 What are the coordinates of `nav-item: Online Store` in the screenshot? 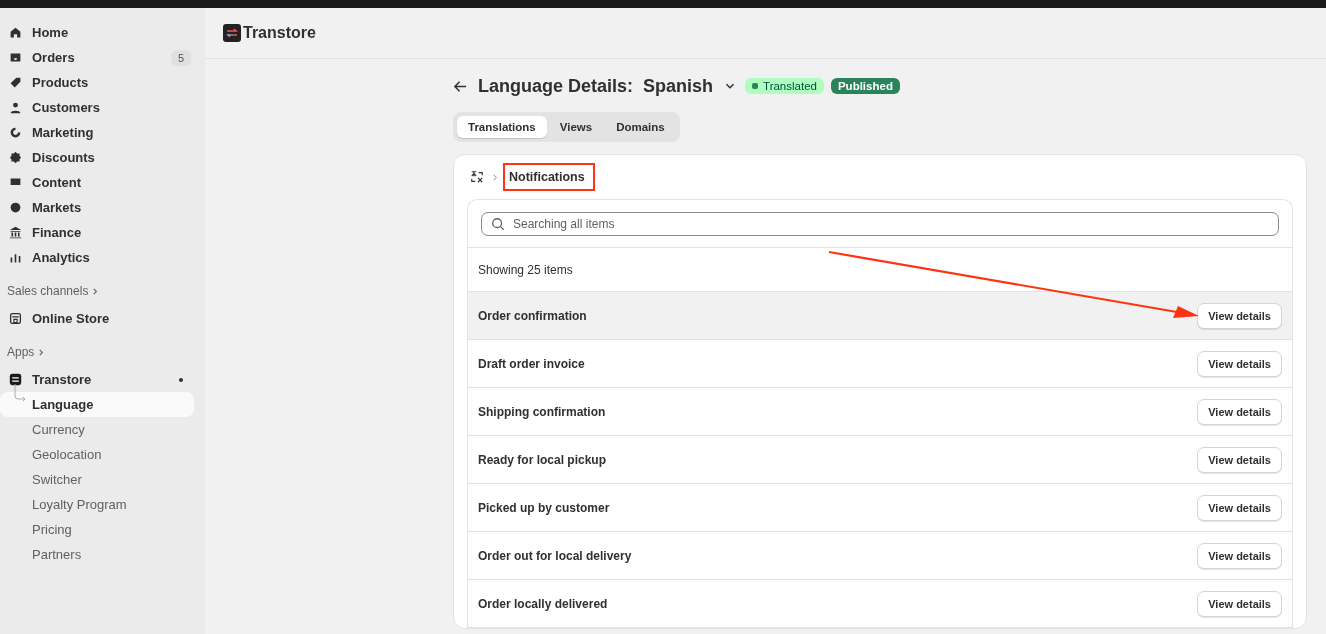 It's located at (102, 318).